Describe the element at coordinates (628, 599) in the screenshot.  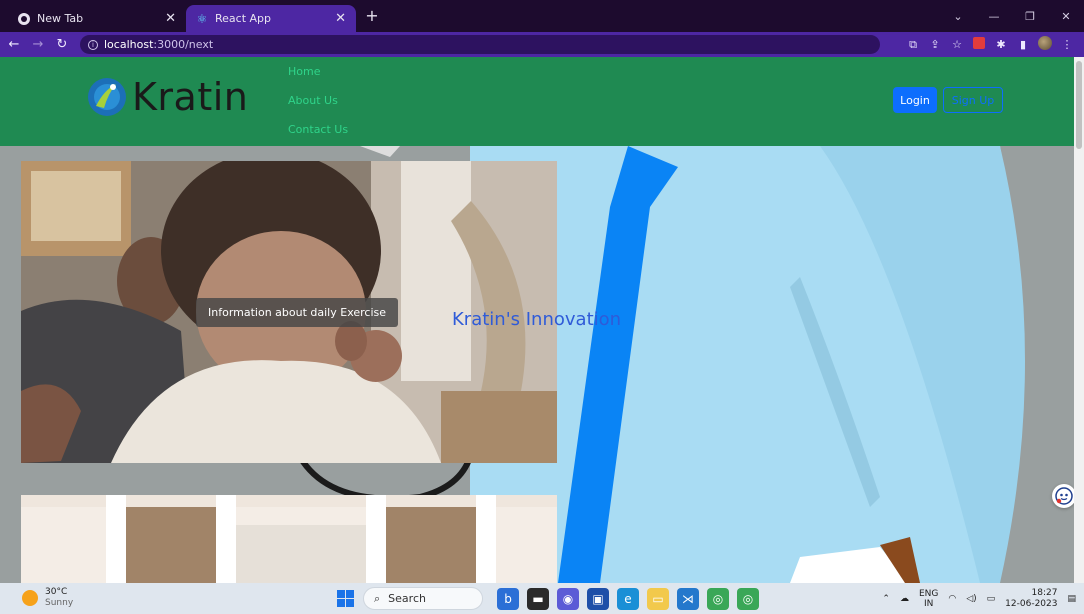
I see `edge-icon: e` at that location.